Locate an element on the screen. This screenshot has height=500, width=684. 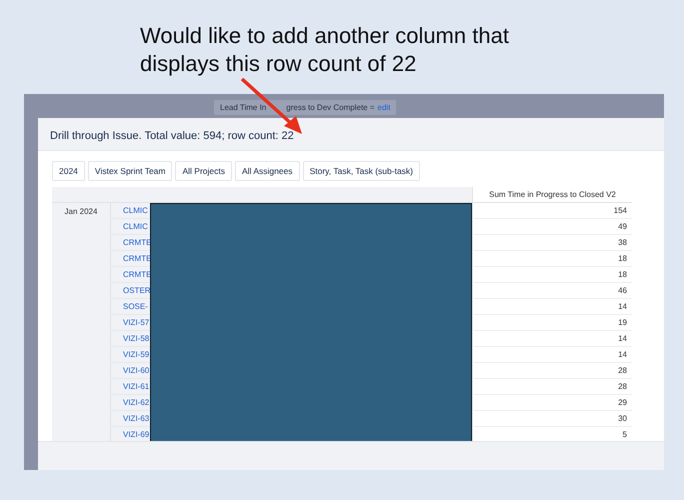
issue-link: VIZI-58 is located at coordinates (136, 338).